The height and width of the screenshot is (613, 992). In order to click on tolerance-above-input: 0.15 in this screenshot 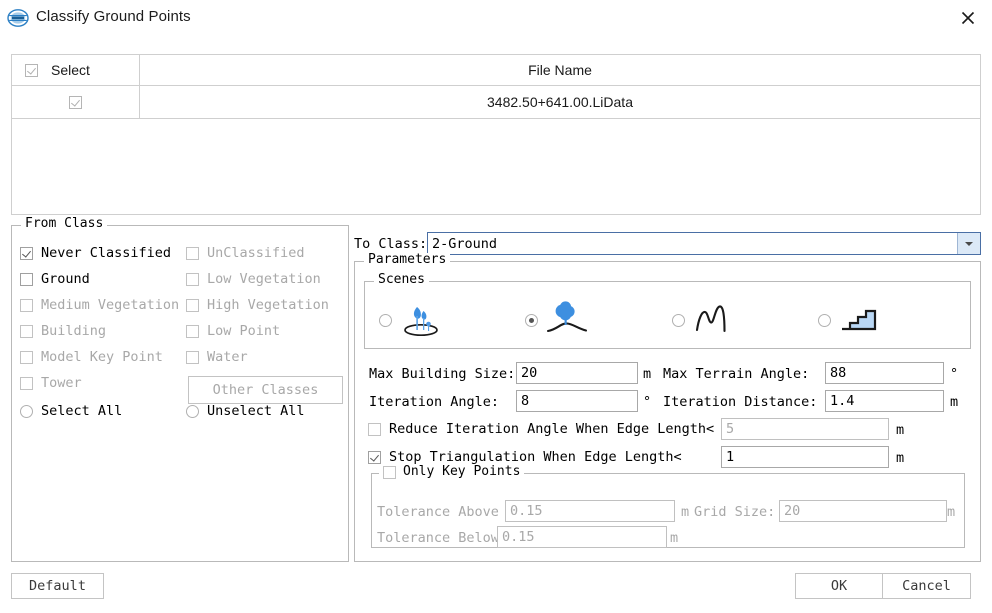, I will do `click(590, 511)`.